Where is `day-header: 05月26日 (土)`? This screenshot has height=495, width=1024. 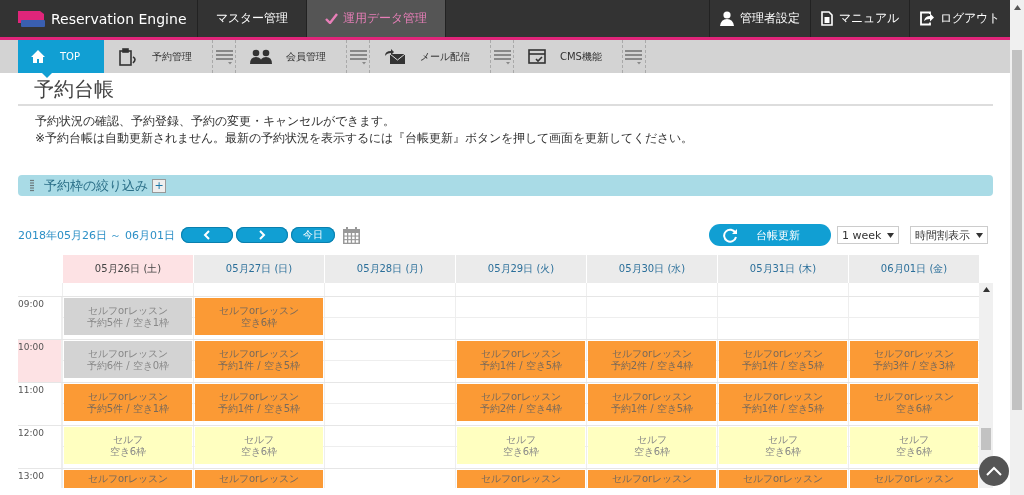 day-header: 05月26日 (土) is located at coordinates (127, 269).